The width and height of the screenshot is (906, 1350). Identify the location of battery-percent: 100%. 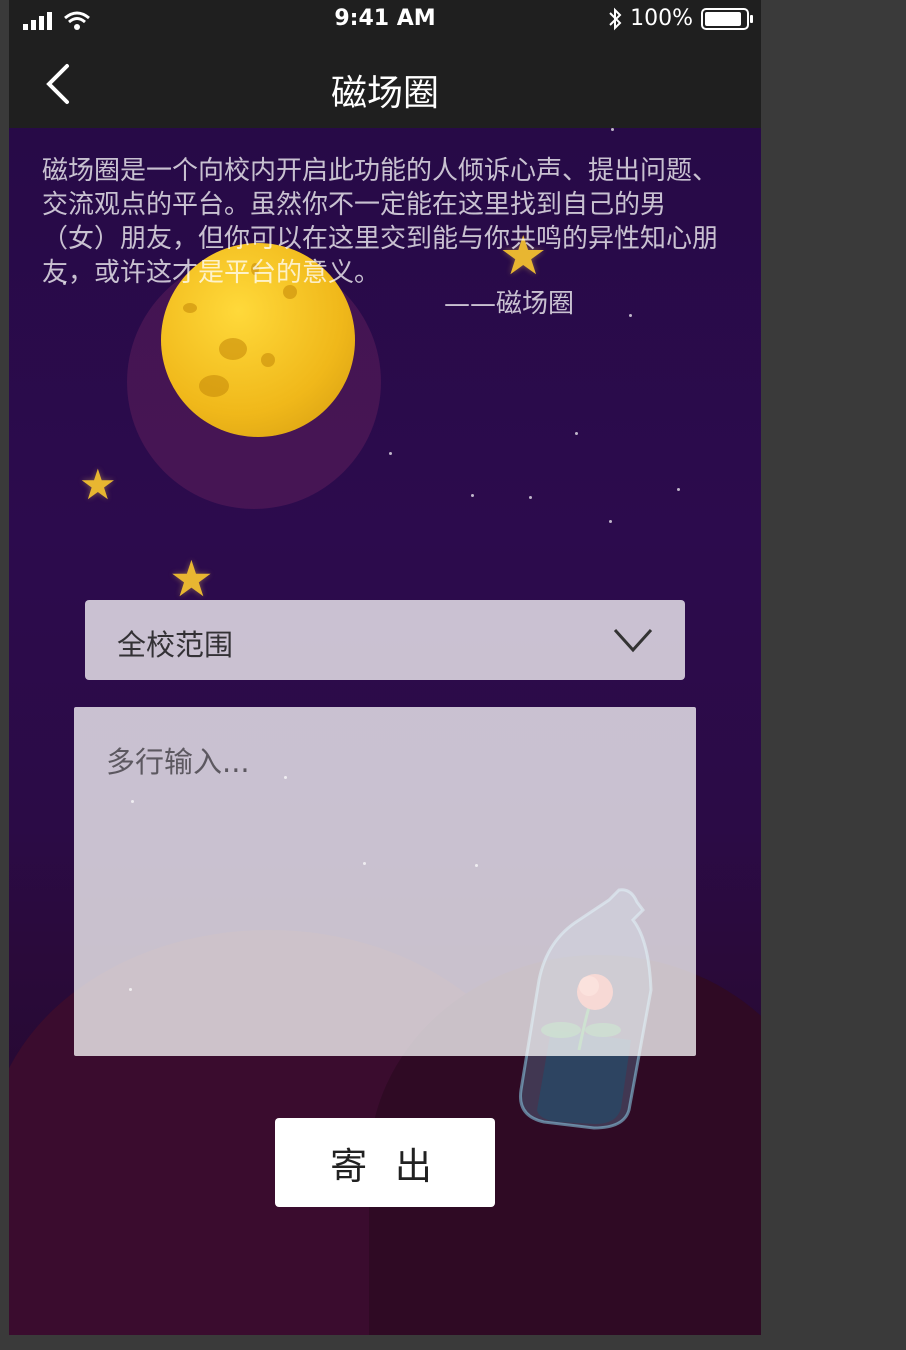
(661, 18).